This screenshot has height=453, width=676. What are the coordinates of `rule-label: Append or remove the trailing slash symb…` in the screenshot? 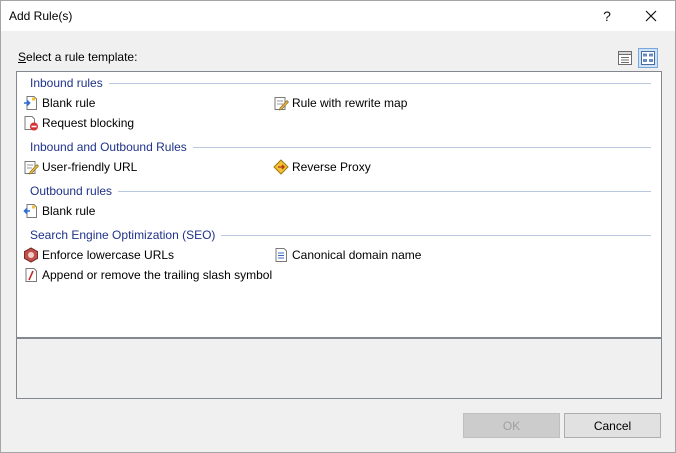 It's located at (157, 275).